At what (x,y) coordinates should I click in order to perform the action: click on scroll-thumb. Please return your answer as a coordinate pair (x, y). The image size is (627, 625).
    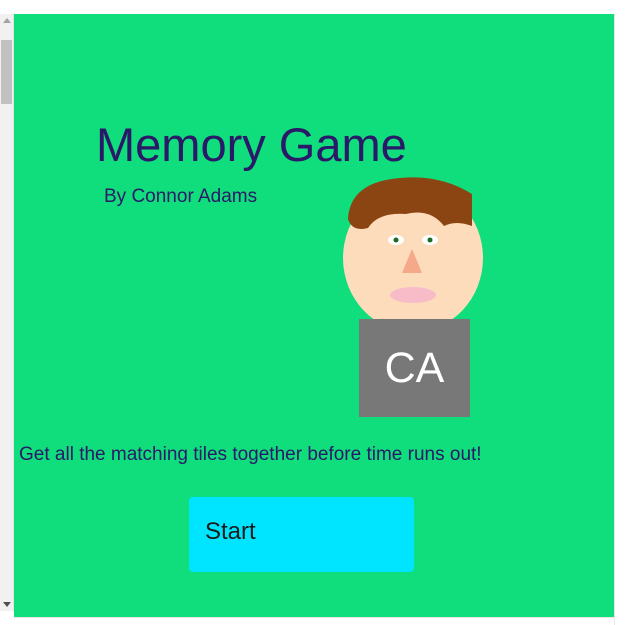
    Looking at the image, I should click on (6, 72).